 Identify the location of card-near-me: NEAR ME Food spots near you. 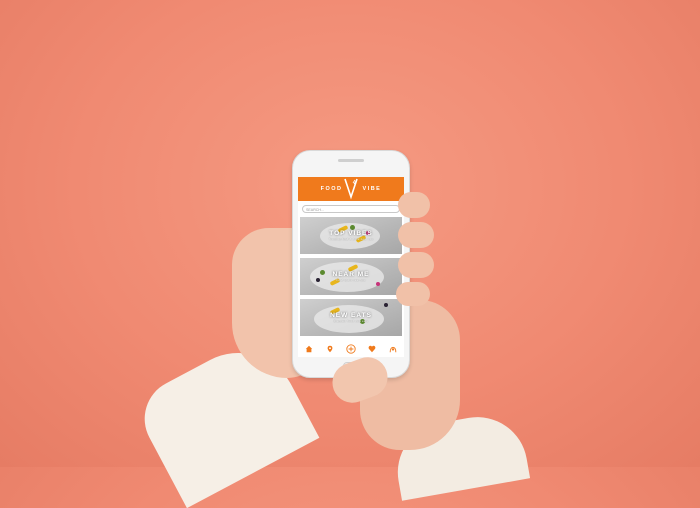
(351, 276).